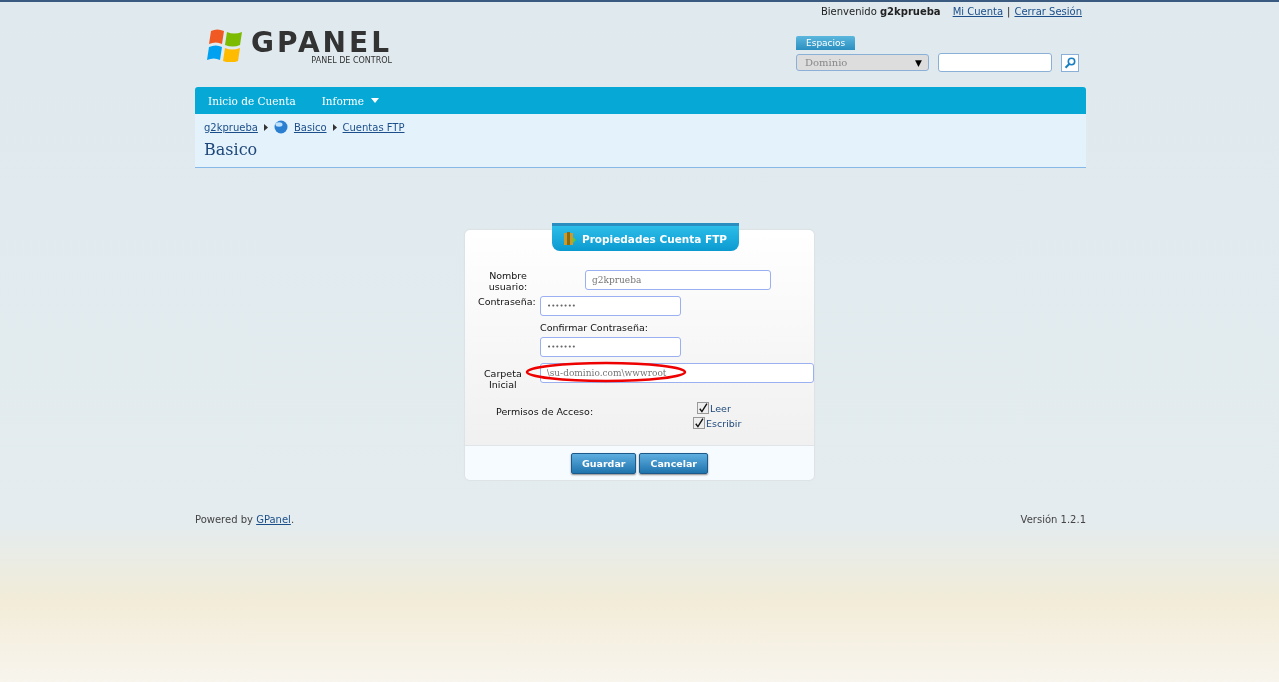  Describe the element at coordinates (245, 519) in the screenshot. I see `powered-text: Powered by GPanel.` at that location.